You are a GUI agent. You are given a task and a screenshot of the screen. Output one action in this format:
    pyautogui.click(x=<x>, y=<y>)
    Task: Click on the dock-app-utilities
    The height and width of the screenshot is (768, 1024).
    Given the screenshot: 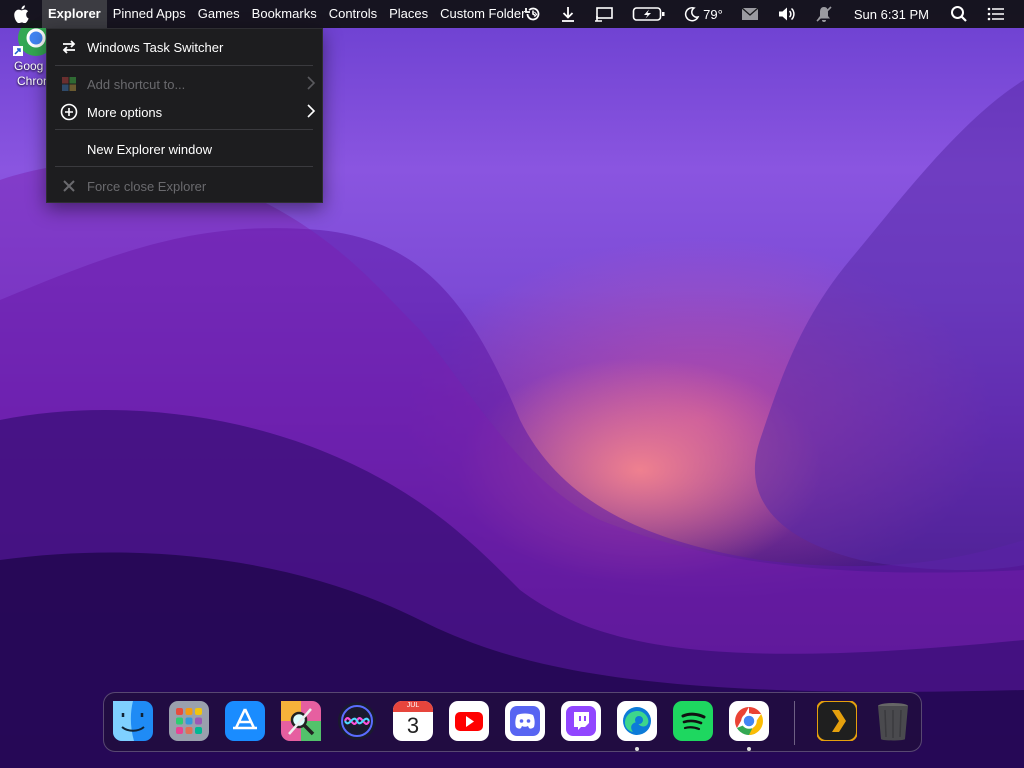 What is the action you would take?
    pyautogui.click(x=301, y=721)
    